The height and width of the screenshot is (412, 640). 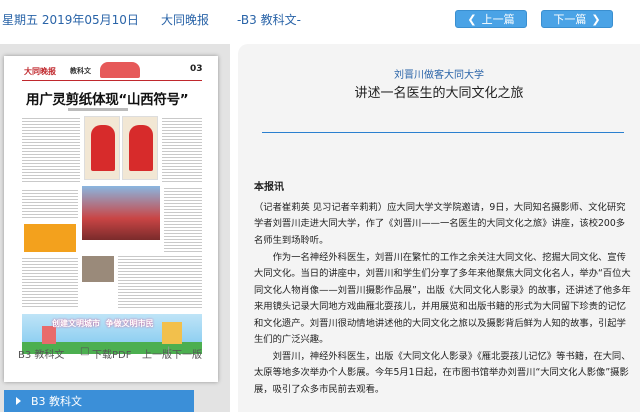 What do you see at coordinates (98, 109) in the screenshot?
I see `thumbnail-subline` at bounding box center [98, 109].